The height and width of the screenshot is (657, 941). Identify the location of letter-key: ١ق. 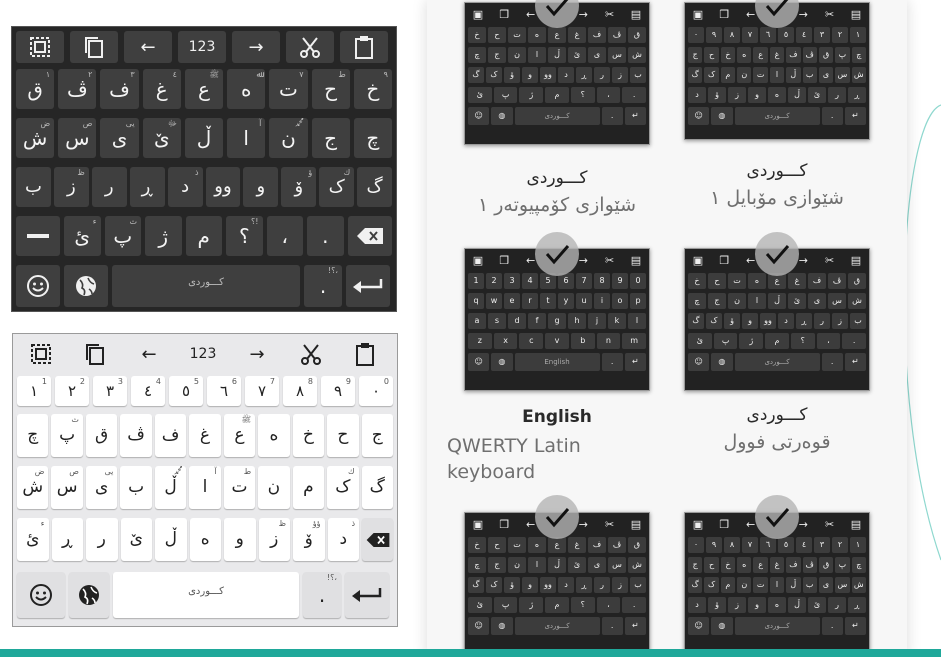
(35, 89).